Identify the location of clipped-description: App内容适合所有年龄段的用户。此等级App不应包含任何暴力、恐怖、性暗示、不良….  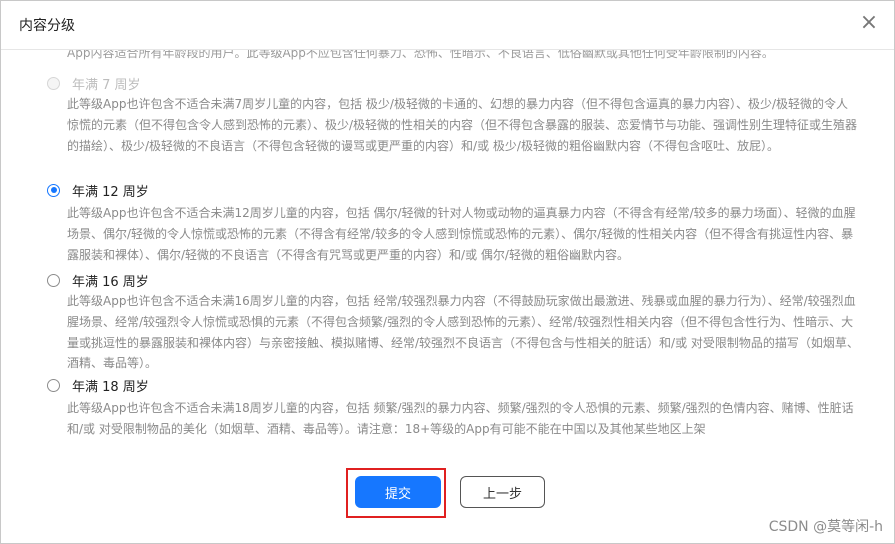
(420, 55).